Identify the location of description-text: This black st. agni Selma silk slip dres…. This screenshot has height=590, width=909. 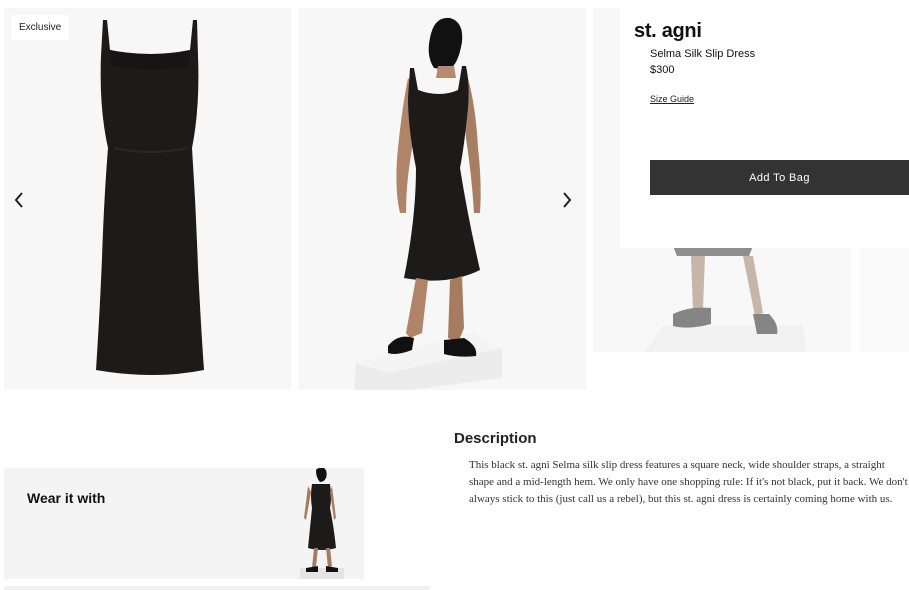
(688, 482).